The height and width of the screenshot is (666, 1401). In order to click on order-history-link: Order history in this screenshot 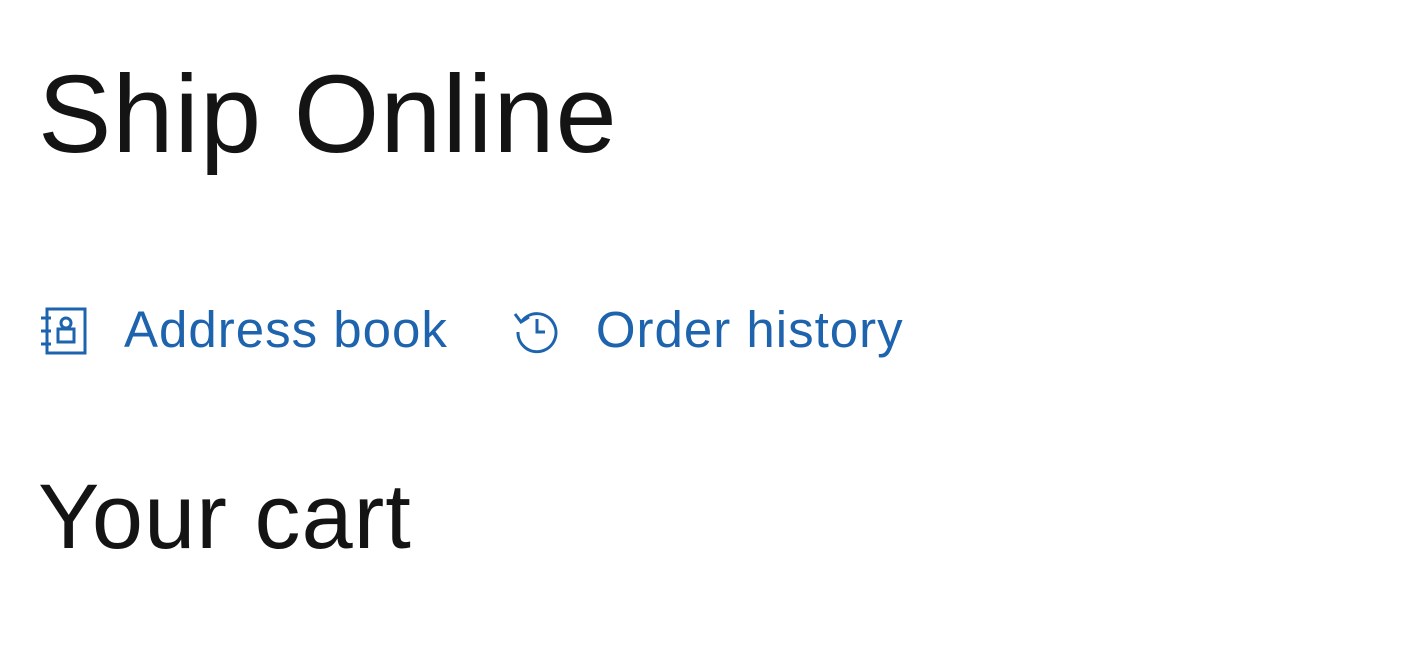, I will do `click(708, 330)`.